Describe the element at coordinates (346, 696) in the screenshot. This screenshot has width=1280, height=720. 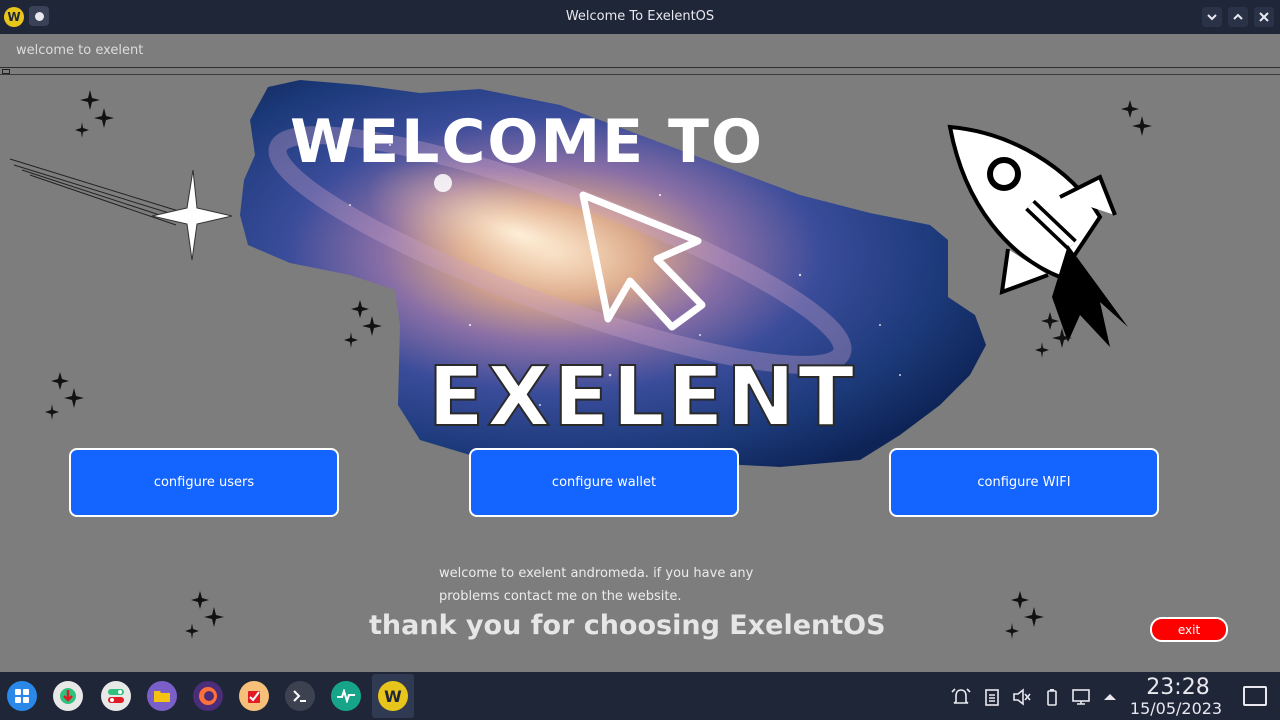
I see `system-monitor-icon` at that location.